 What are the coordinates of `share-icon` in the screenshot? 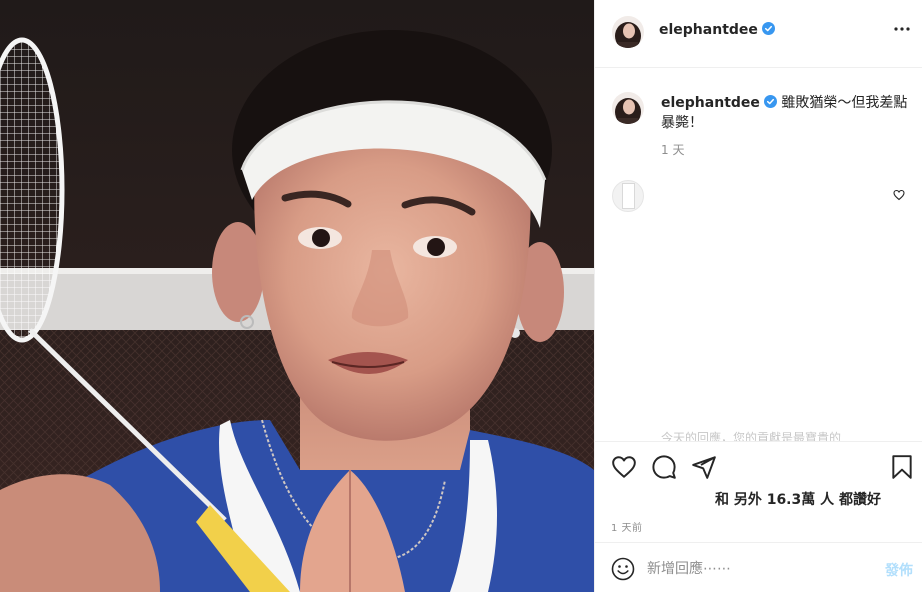 It's located at (704, 467).